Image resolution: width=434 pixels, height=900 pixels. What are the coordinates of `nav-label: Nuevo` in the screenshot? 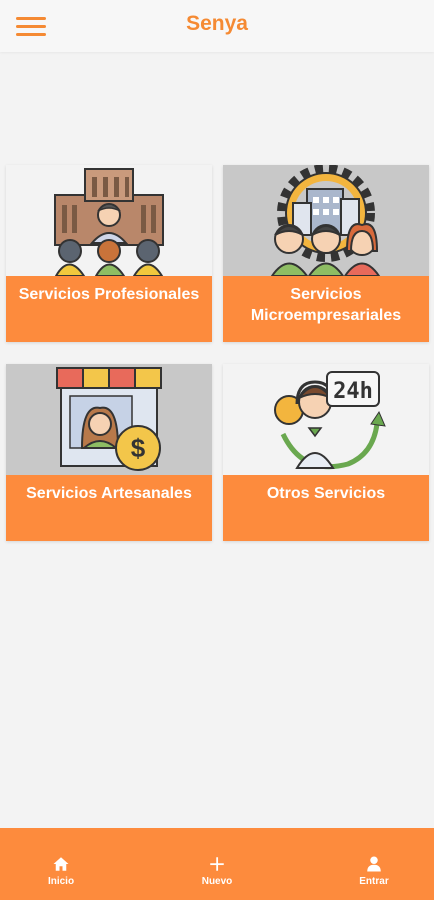 It's located at (217, 881).